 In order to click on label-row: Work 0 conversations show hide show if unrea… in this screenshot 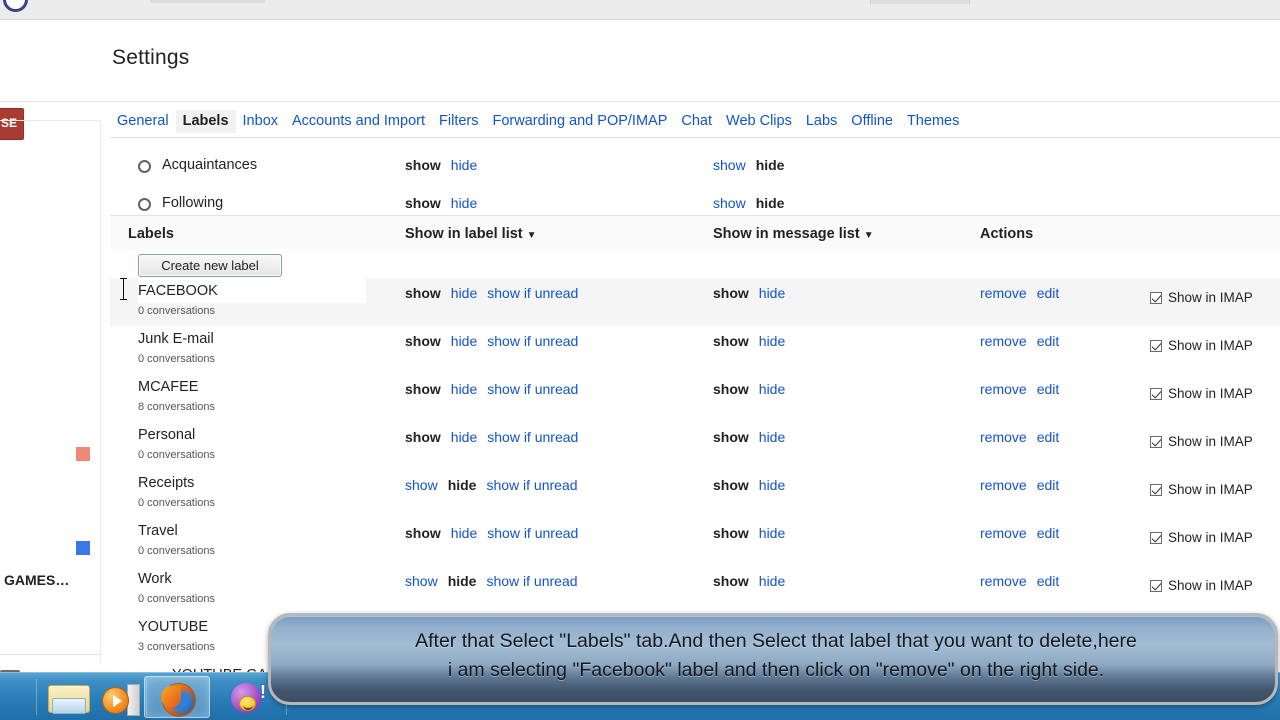, I will do `click(695, 590)`.